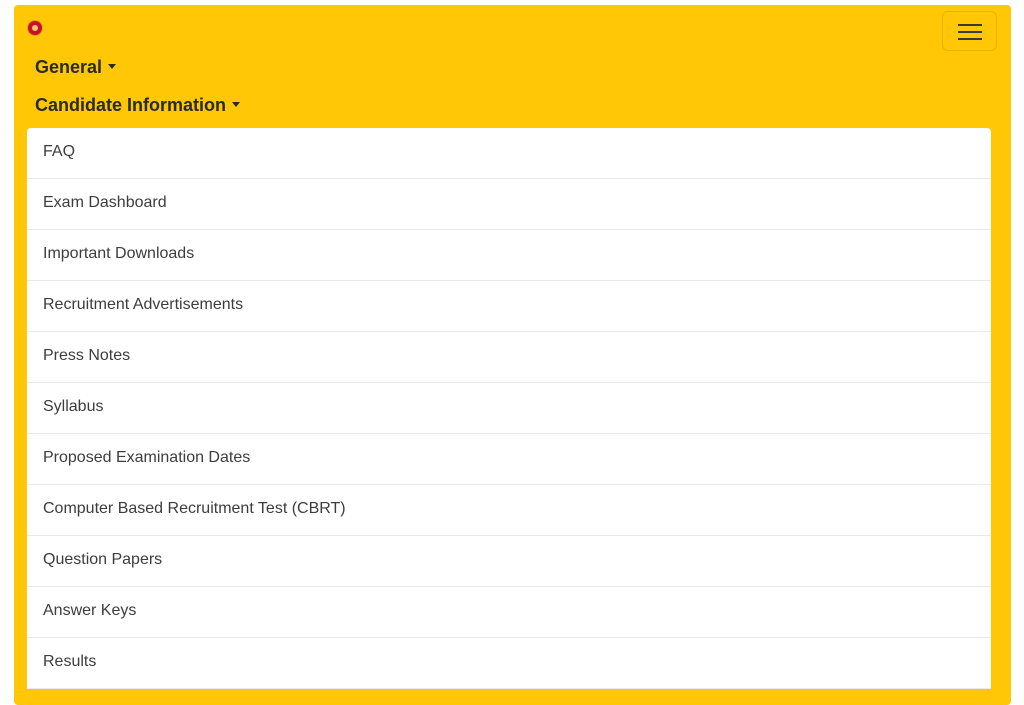 This screenshot has height=705, width=1024. What do you see at coordinates (509, 204) in the screenshot?
I see `menu-item-exam-dashboard: Exam Dashboard` at bounding box center [509, 204].